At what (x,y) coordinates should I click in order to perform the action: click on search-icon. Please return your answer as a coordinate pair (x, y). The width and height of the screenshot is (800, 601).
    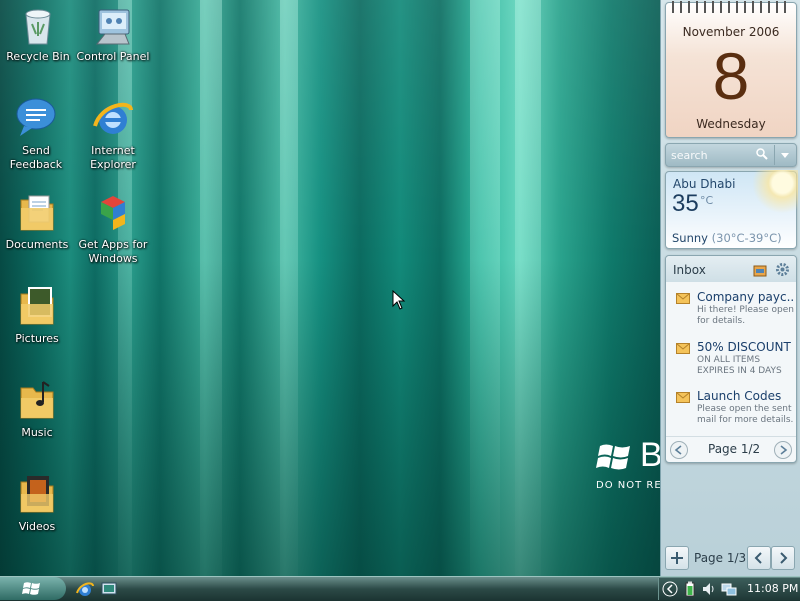
    Looking at the image, I should click on (762, 154).